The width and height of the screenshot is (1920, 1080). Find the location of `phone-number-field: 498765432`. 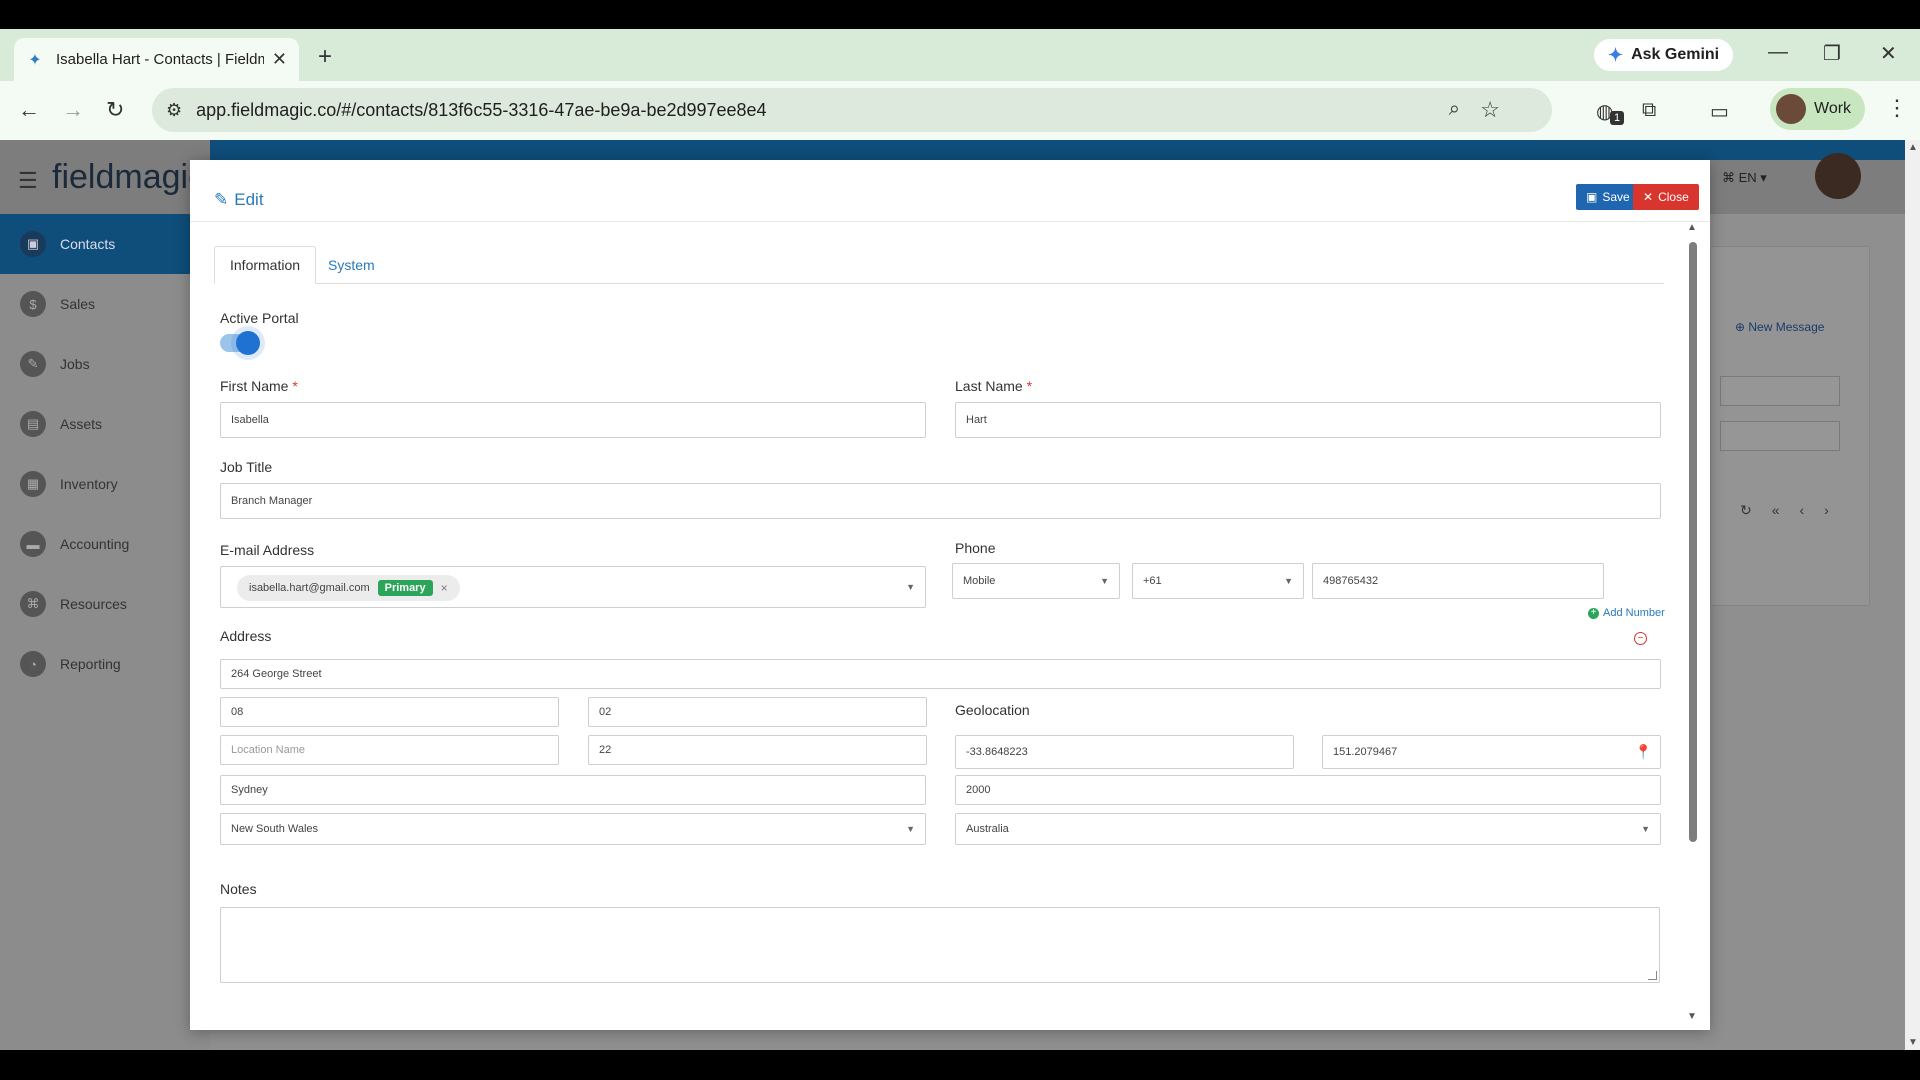

phone-number-field: 498765432 is located at coordinates (1458, 581).